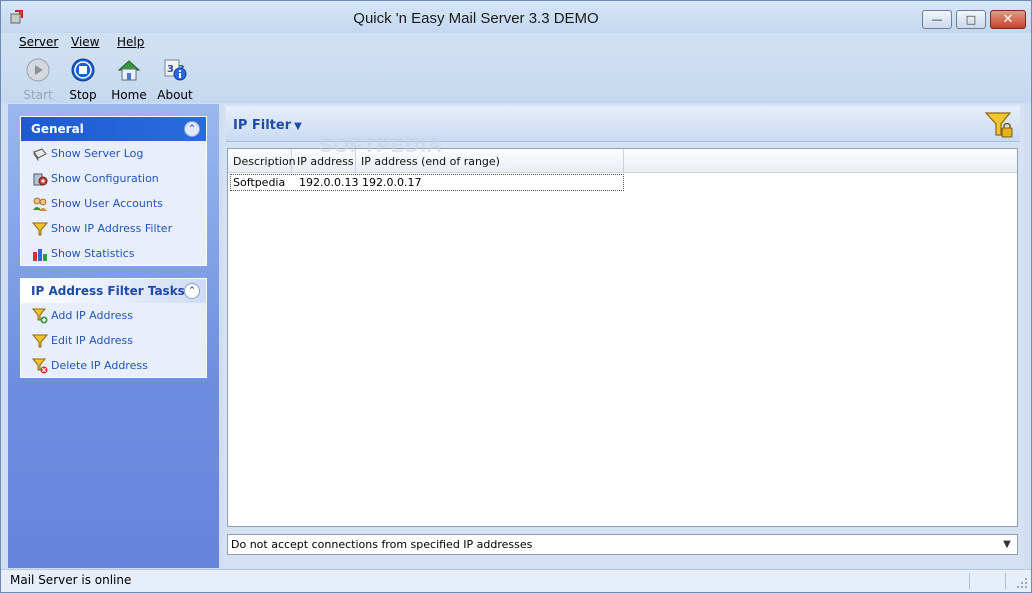  What do you see at coordinates (57, 129) in the screenshot?
I see `general-panel-title: General` at bounding box center [57, 129].